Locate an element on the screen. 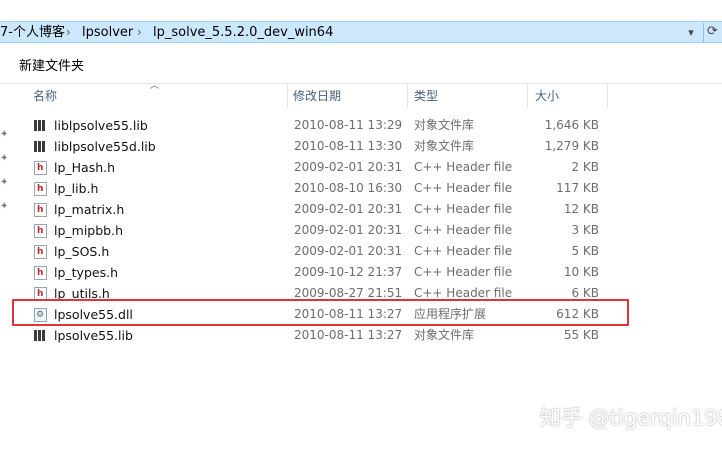 Image resolution: width=722 pixels, height=452 pixels. file-row: lpsolve55.lib 2010-08-11 13:27 对象文件库 55 KB is located at coordinates (320, 335).